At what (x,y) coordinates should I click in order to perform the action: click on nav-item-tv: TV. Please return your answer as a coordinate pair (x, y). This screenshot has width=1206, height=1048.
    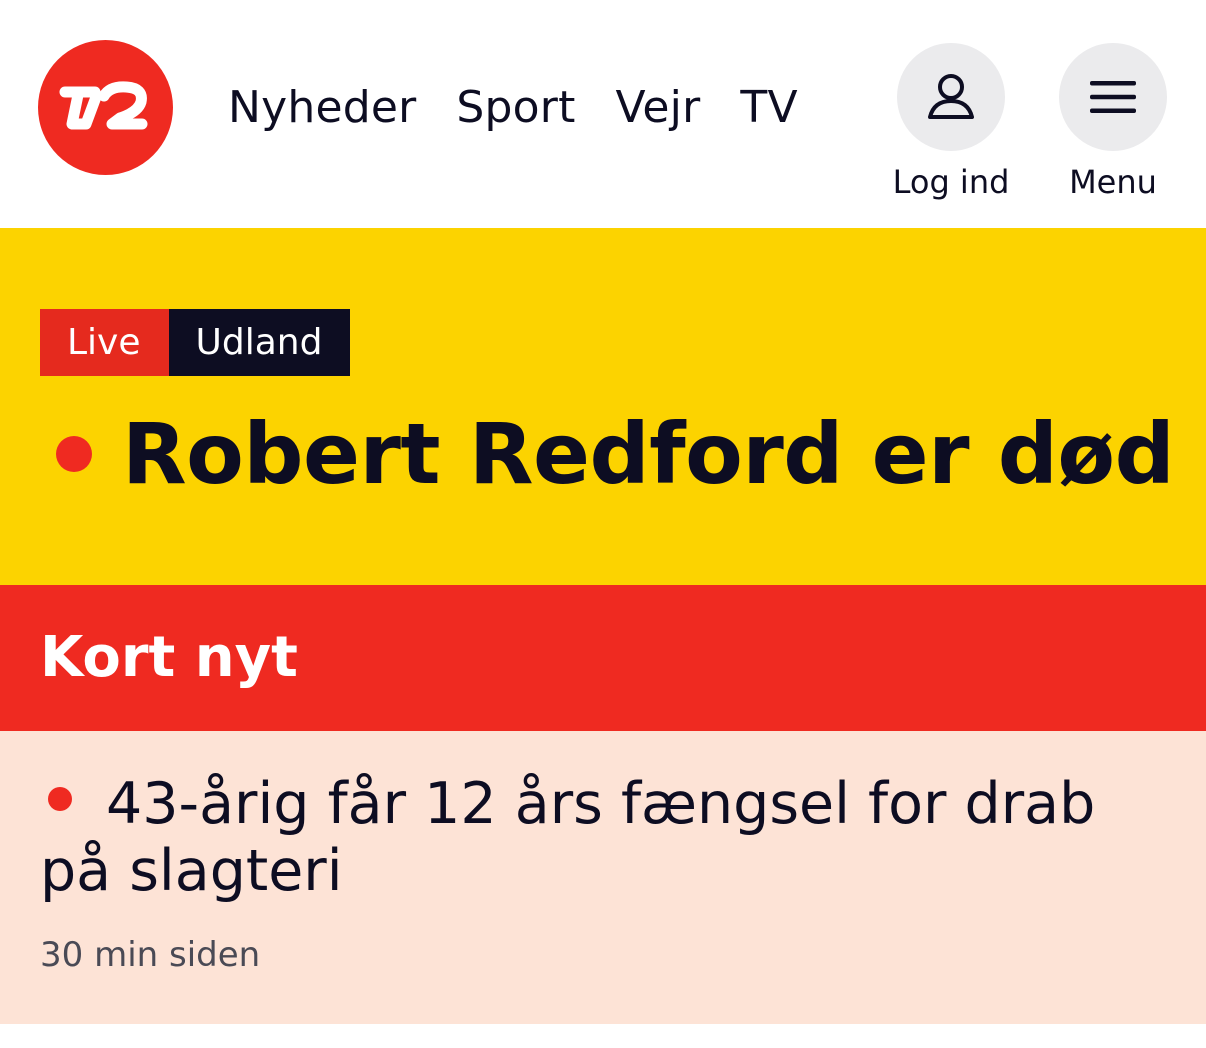
    Looking at the image, I should click on (768, 108).